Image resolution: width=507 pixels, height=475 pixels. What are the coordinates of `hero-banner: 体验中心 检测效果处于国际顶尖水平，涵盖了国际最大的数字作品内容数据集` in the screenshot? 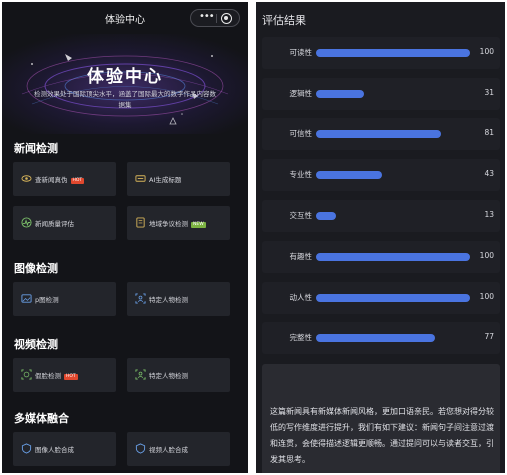 It's located at (125, 84).